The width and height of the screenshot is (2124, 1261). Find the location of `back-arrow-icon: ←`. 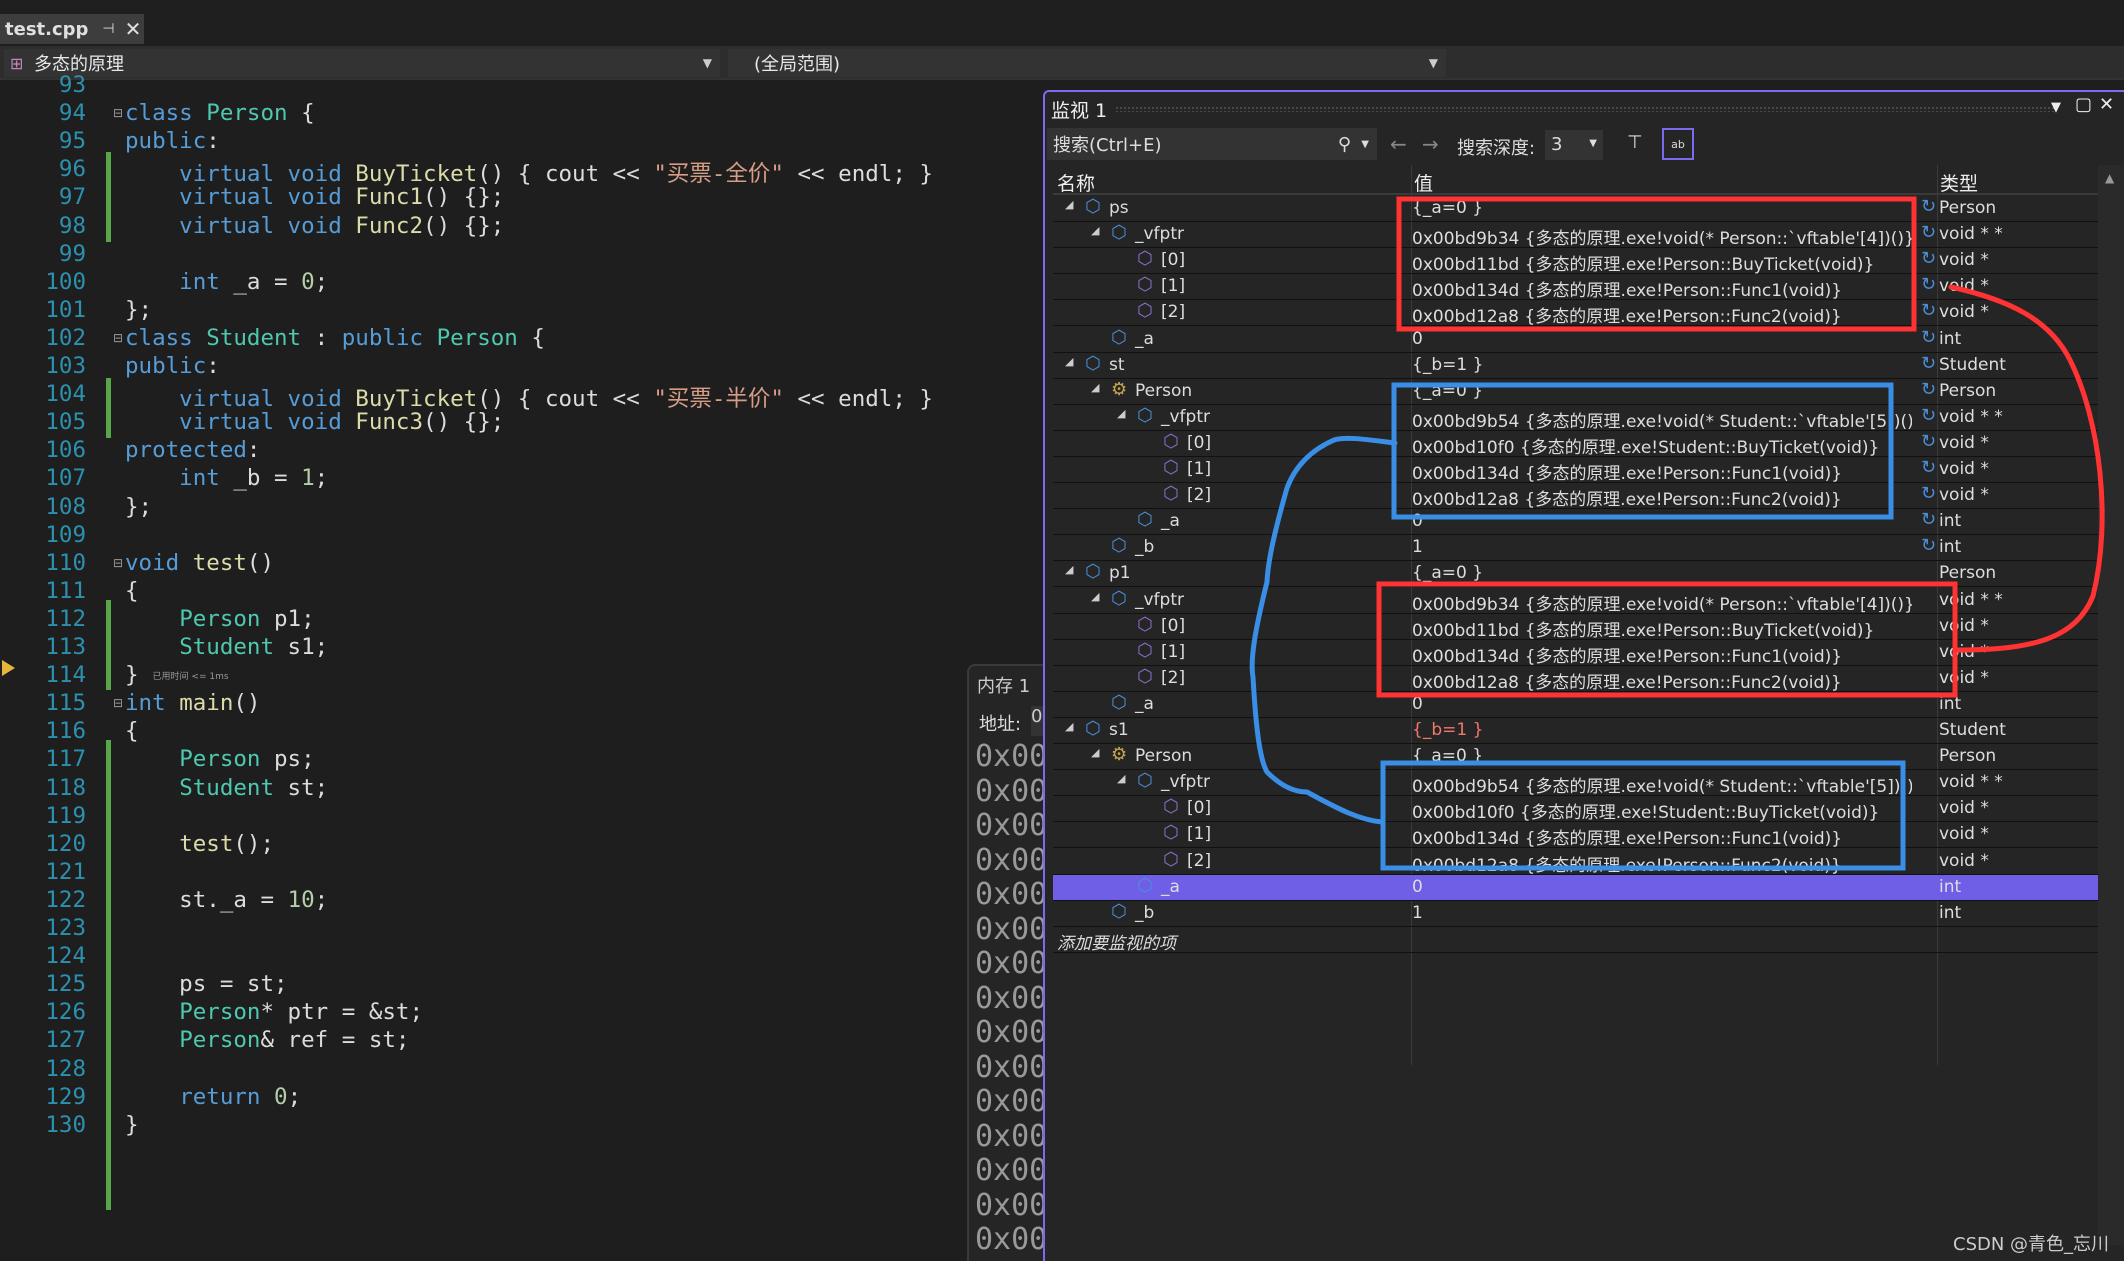

back-arrow-icon: ← is located at coordinates (1398, 144).